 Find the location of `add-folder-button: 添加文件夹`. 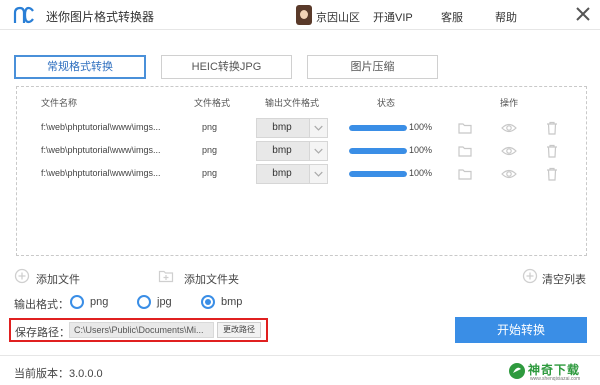

add-folder-button: 添加文件夹 is located at coordinates (203, 277).